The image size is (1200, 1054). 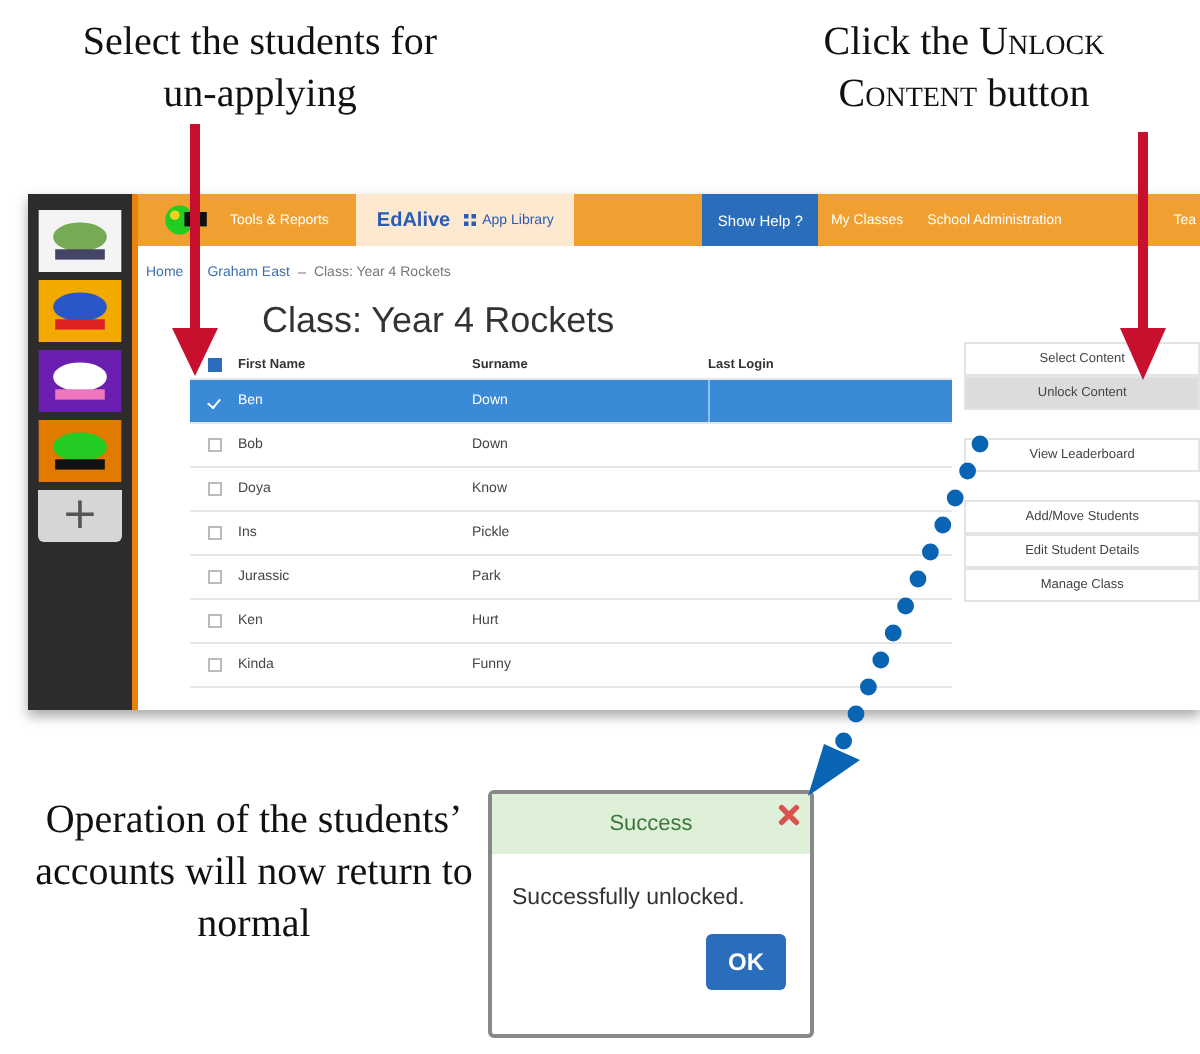 I want to click on instruction-caption: Click the Unlock Content button, so click(x=964, y=69).